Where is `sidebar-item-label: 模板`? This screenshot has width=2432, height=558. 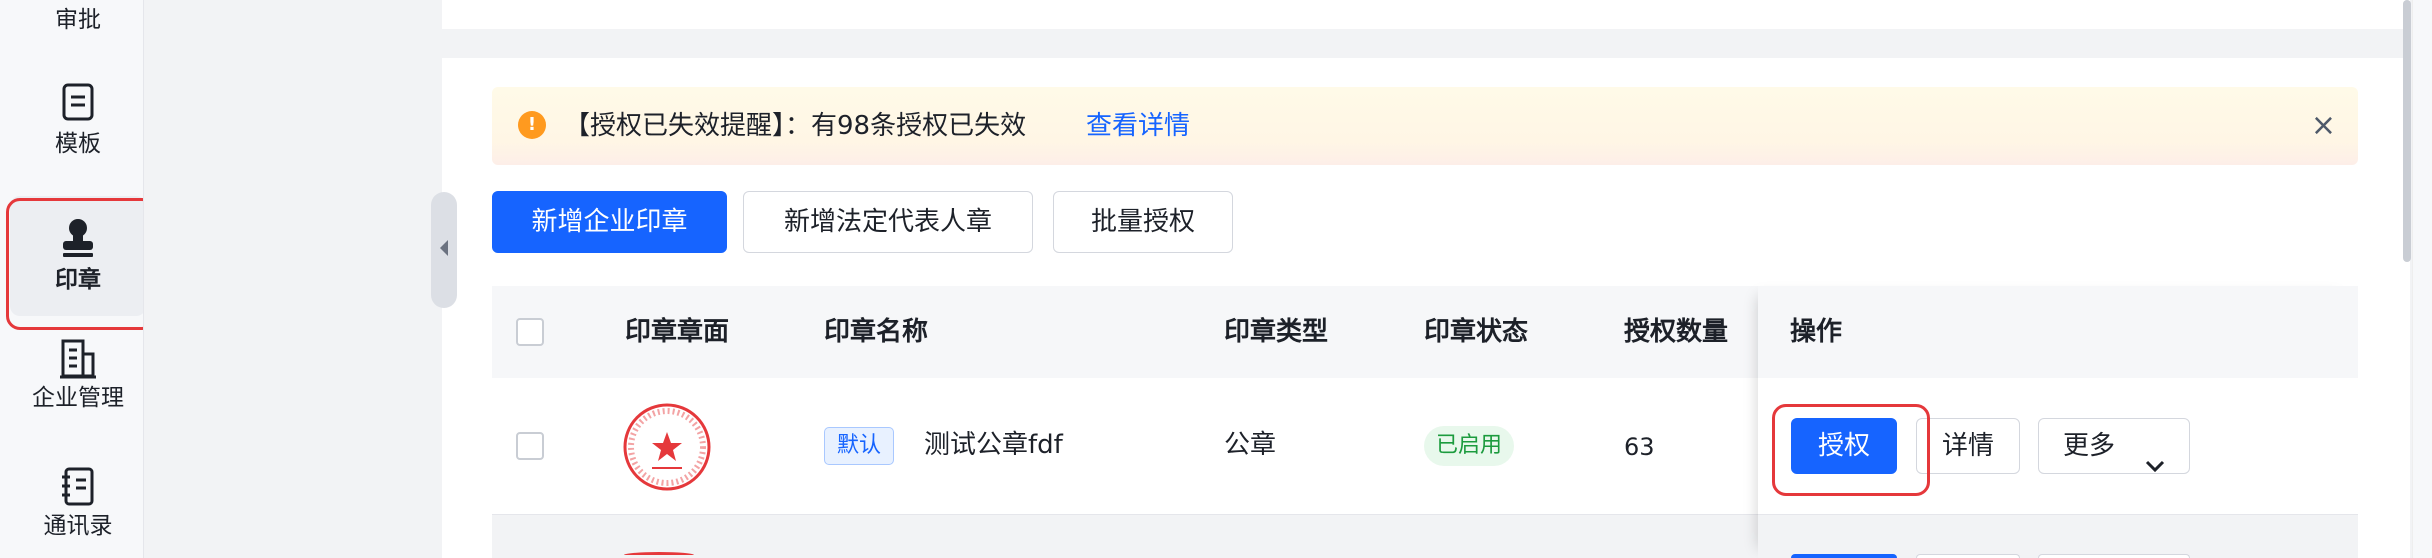
sidebar-item-label: 模板 is located at coordinates (78, 144).